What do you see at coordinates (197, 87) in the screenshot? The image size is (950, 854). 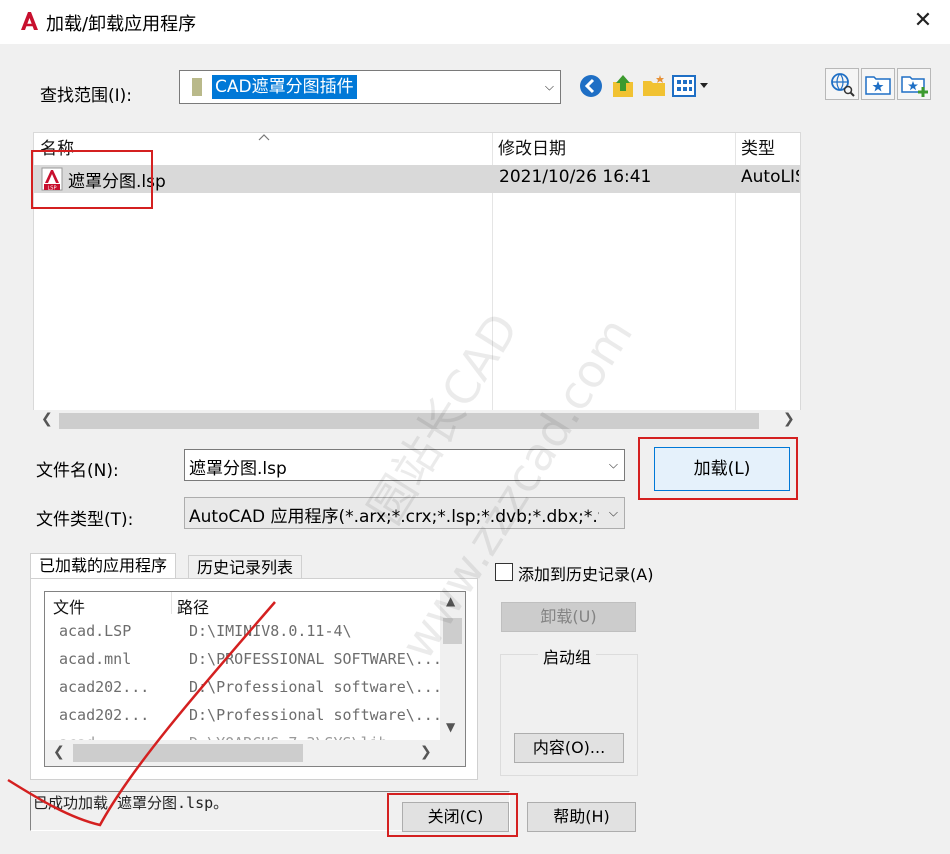 I see `folder-icon` at bounding box center [197, 87].